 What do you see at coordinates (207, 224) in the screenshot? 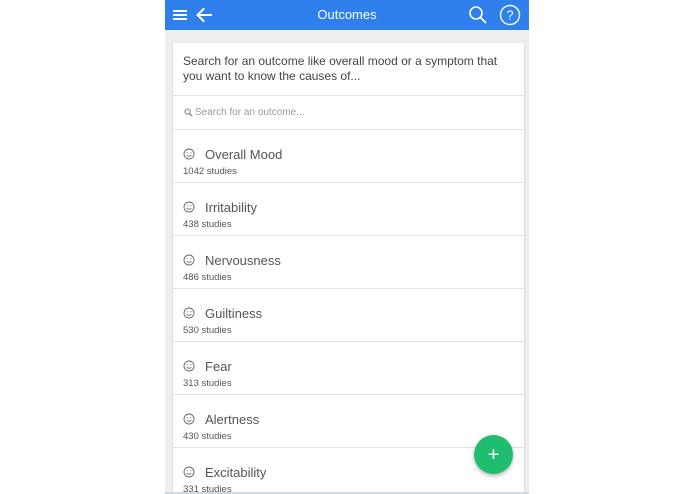
I see `outcome-study-count: 438 studies` at bounding box center [207, 224].